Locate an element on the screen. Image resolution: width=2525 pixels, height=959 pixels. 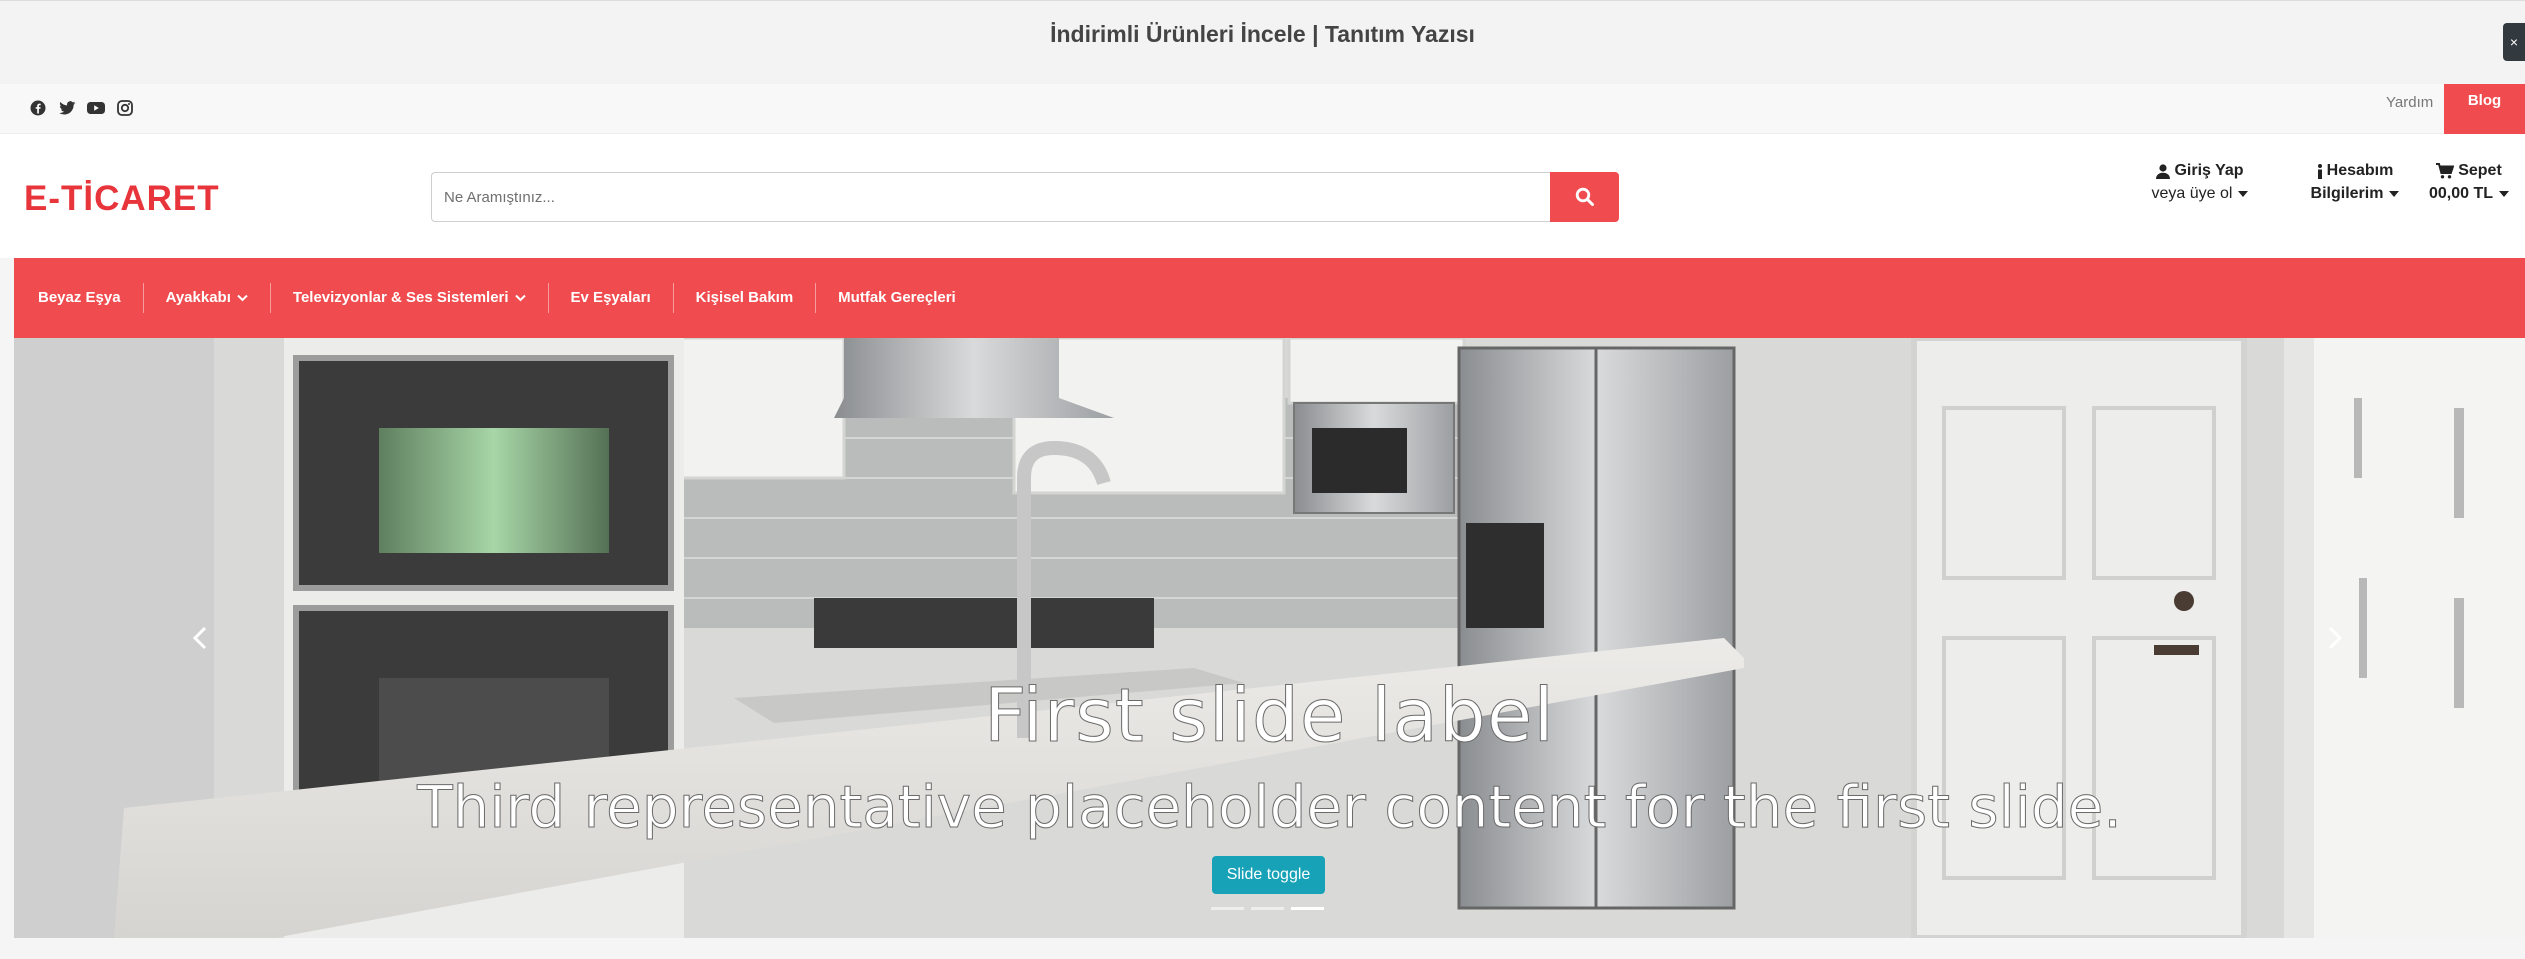
nav-item: Beyaz Eşya is located at coordinates (91, 298).